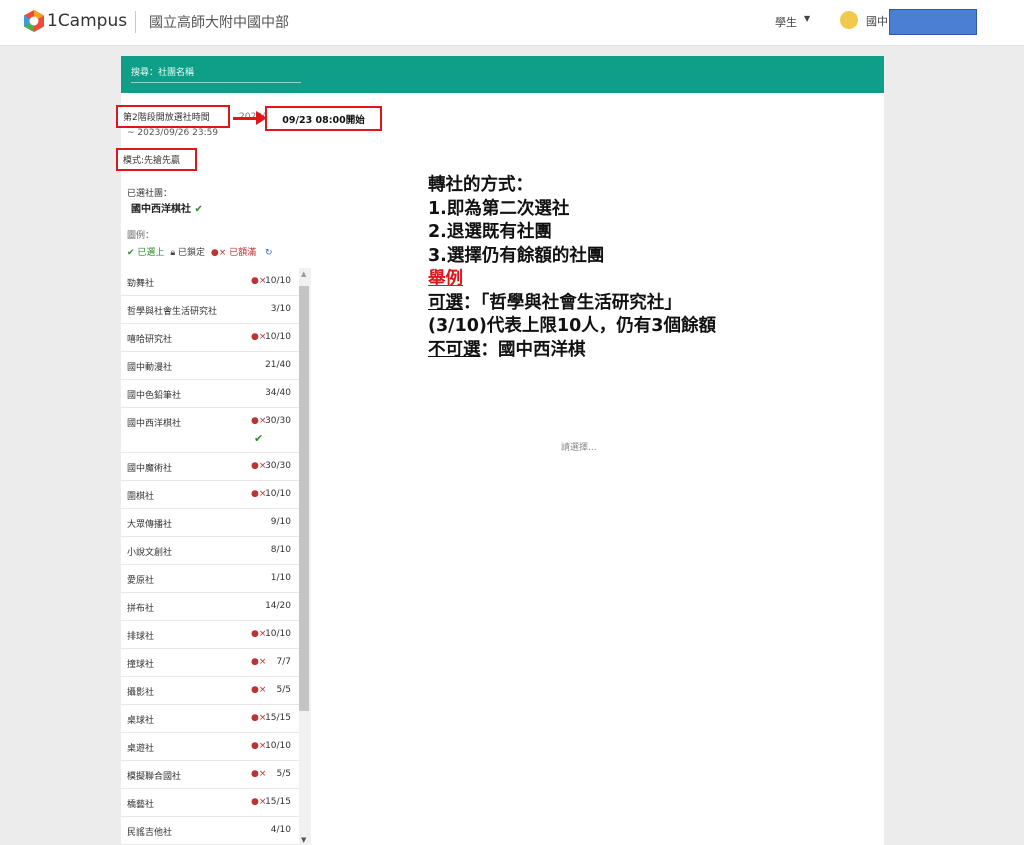 The image size is (1024, 845). What do you see at coordinates (141, 284) in the screenshot?
I see `club-name: 勁舞社` at bounding box center [141, 284].